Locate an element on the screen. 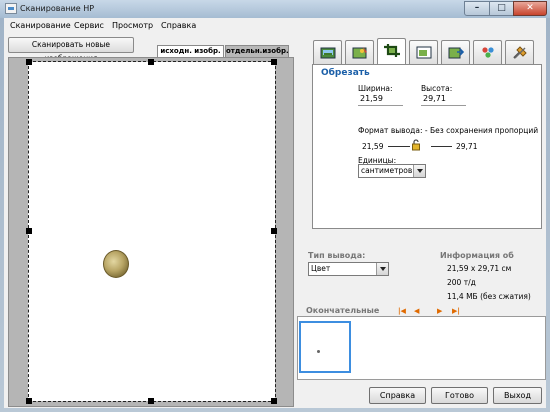 The width and height of the screenshot is (550, 412). final-image-thumbnail is located at coordinates (325, 347).